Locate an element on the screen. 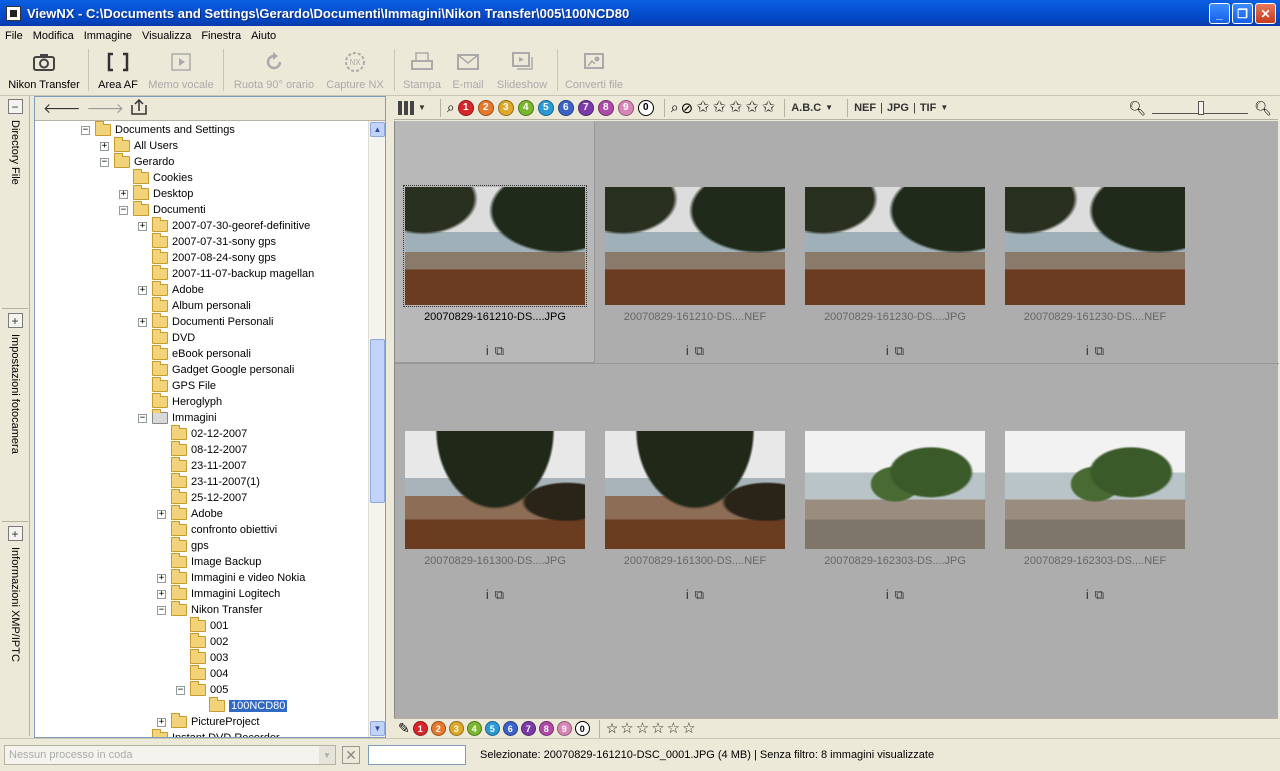  label-assign-3: 3 is located at coordinates (456, 728).